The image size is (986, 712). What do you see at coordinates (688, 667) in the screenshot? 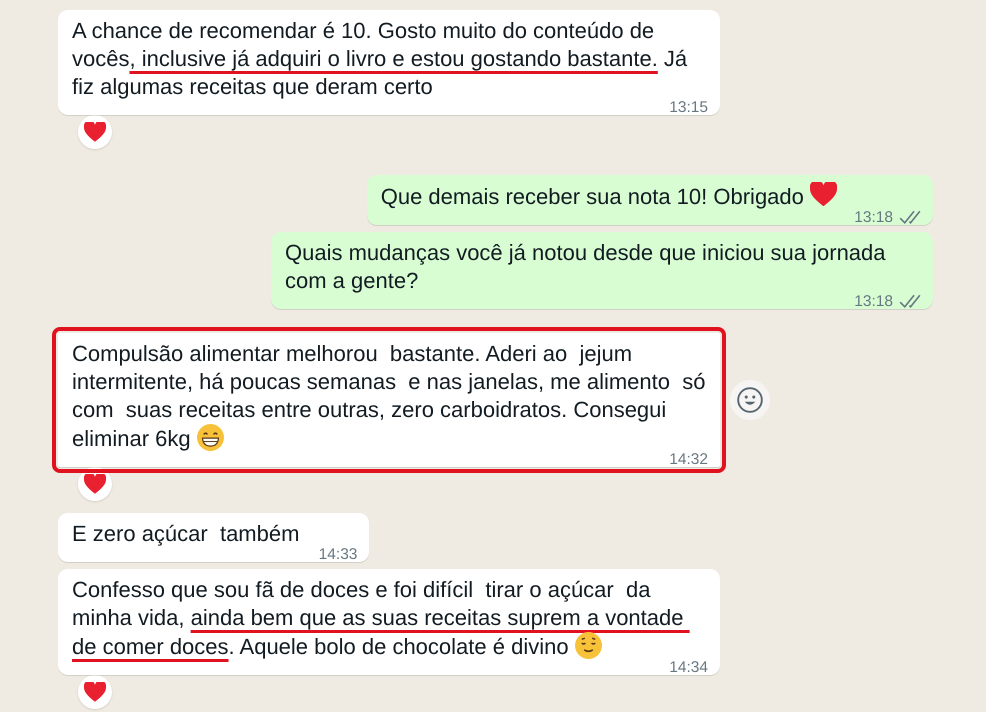
I see `message-time: 14:34` at bounding box center [688, 667].